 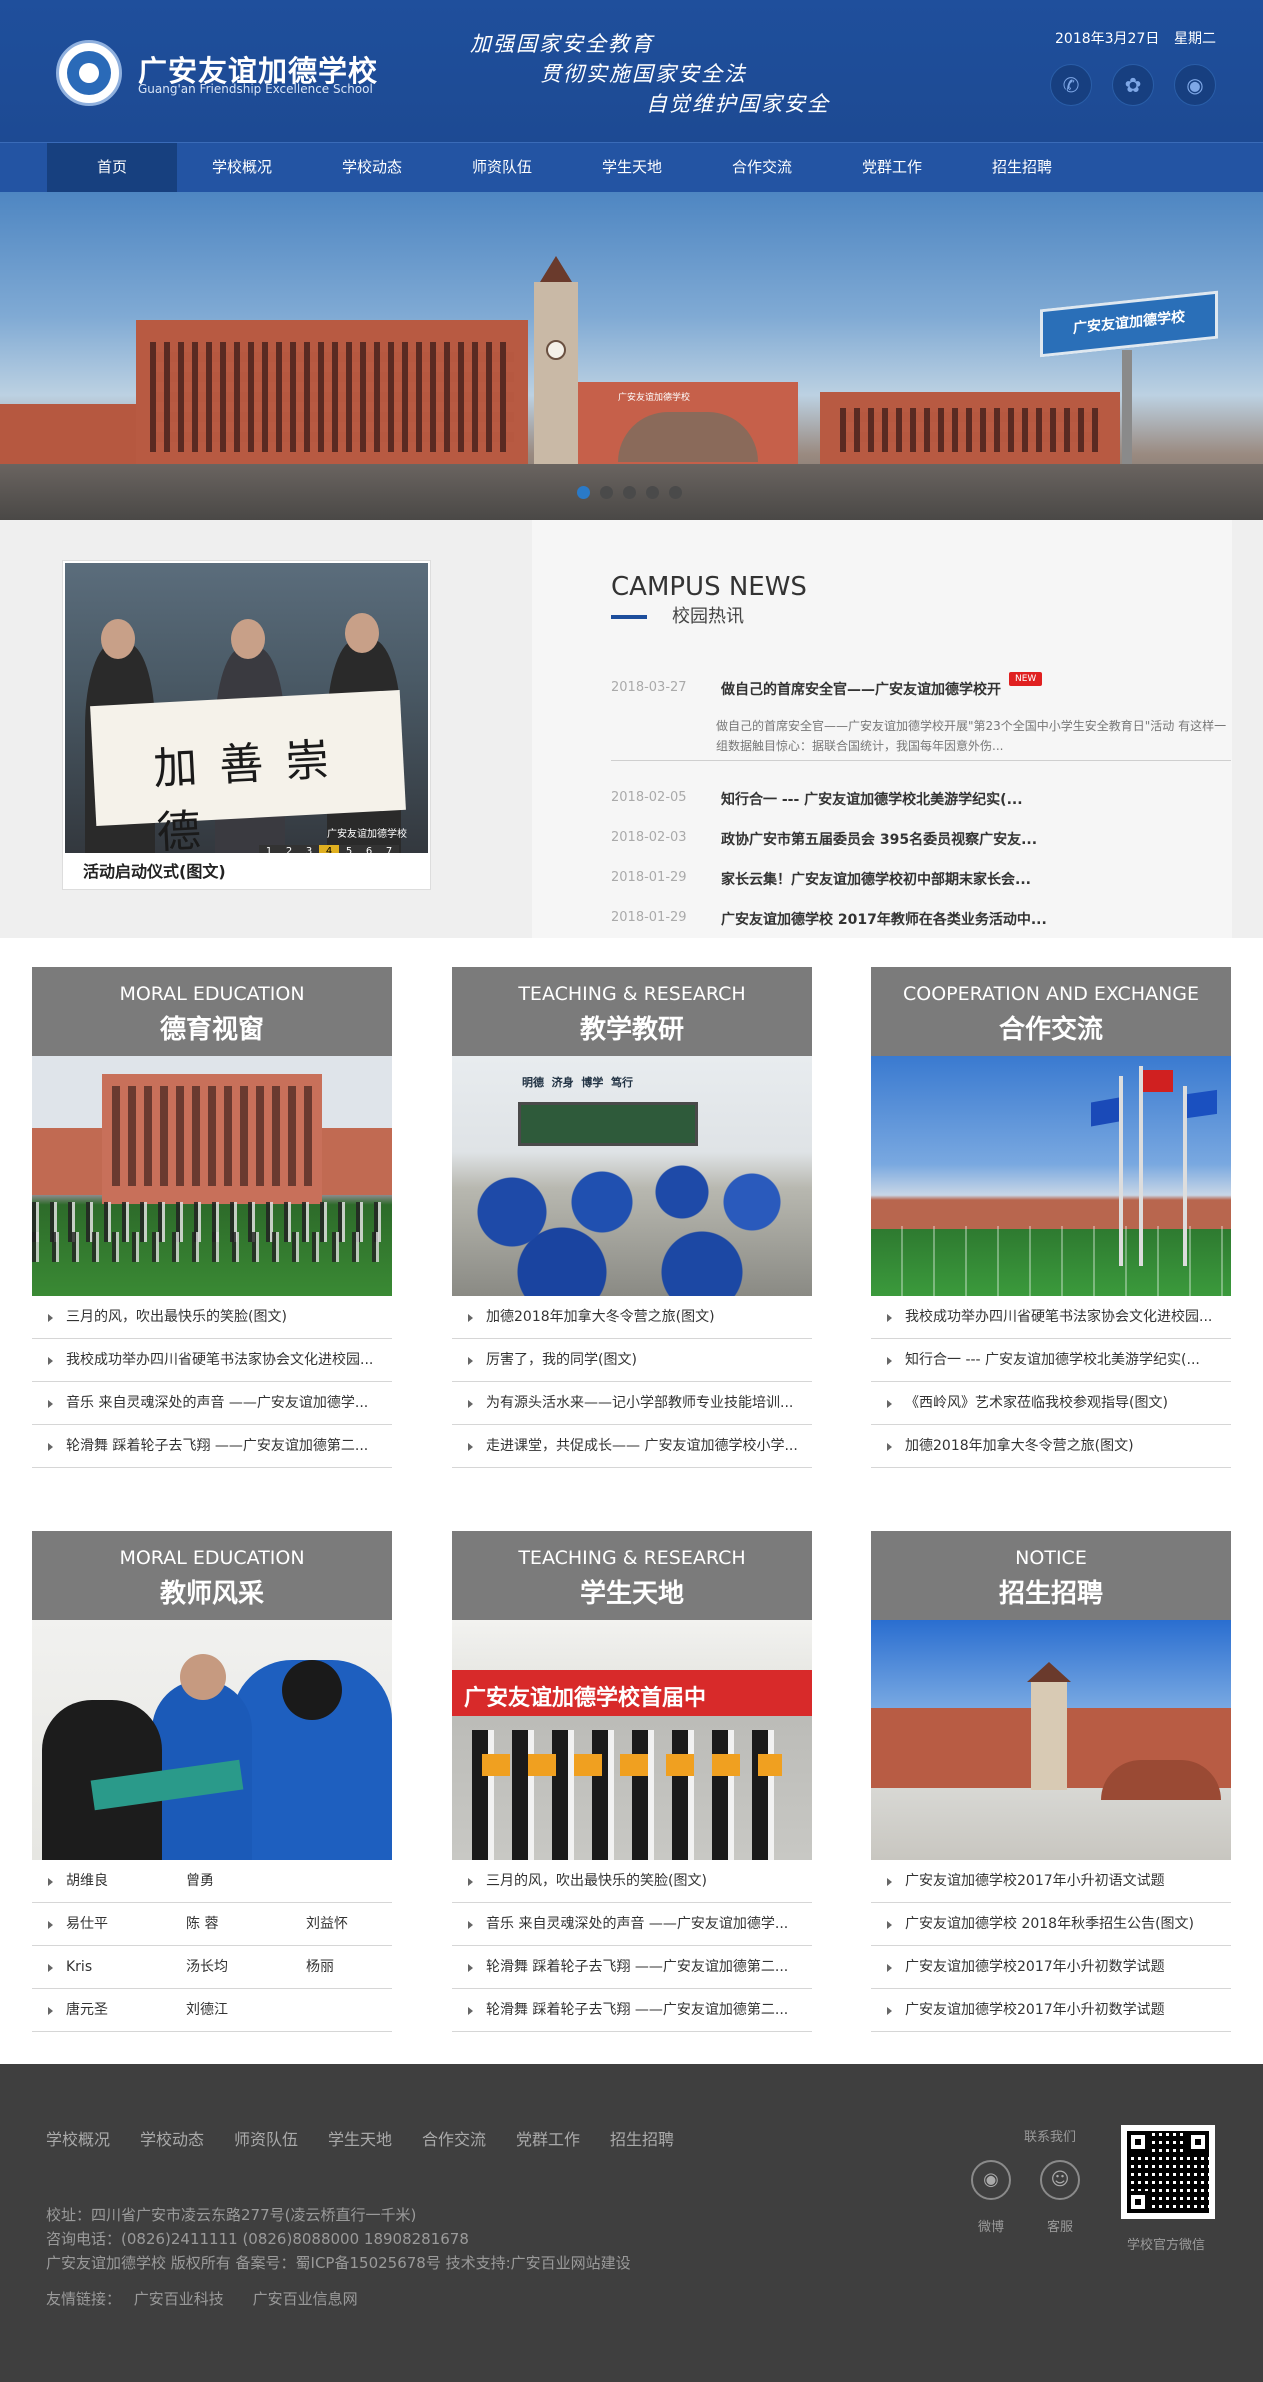 What do you see at coordinates (349, 849) in the screenshot?
I see `photo-page-5: 5` at bounding box center [349, 849].